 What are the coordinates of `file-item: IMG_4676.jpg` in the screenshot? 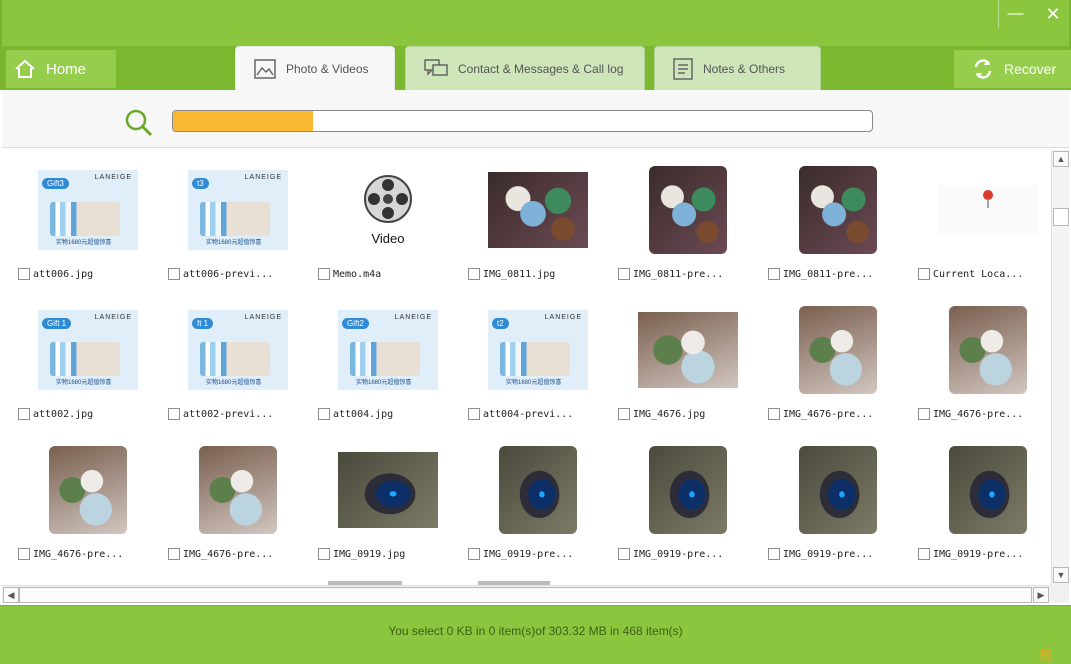 It's located at (688, 362).